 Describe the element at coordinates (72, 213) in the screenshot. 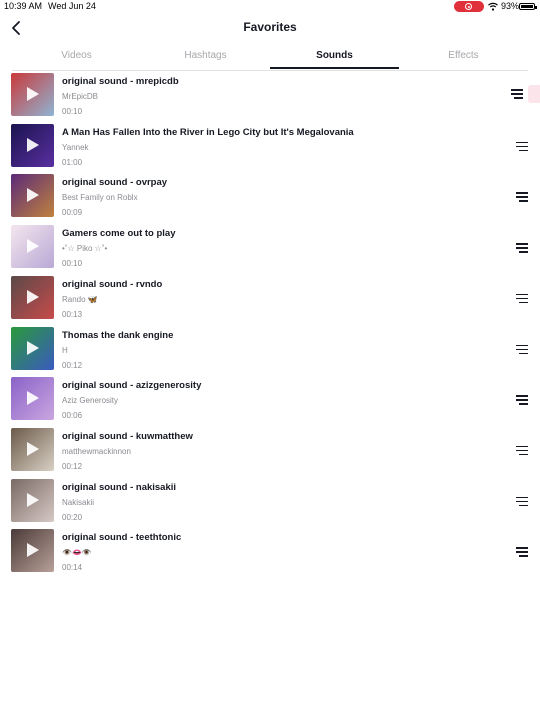

I see `sound-duration: 00:09` at that location.